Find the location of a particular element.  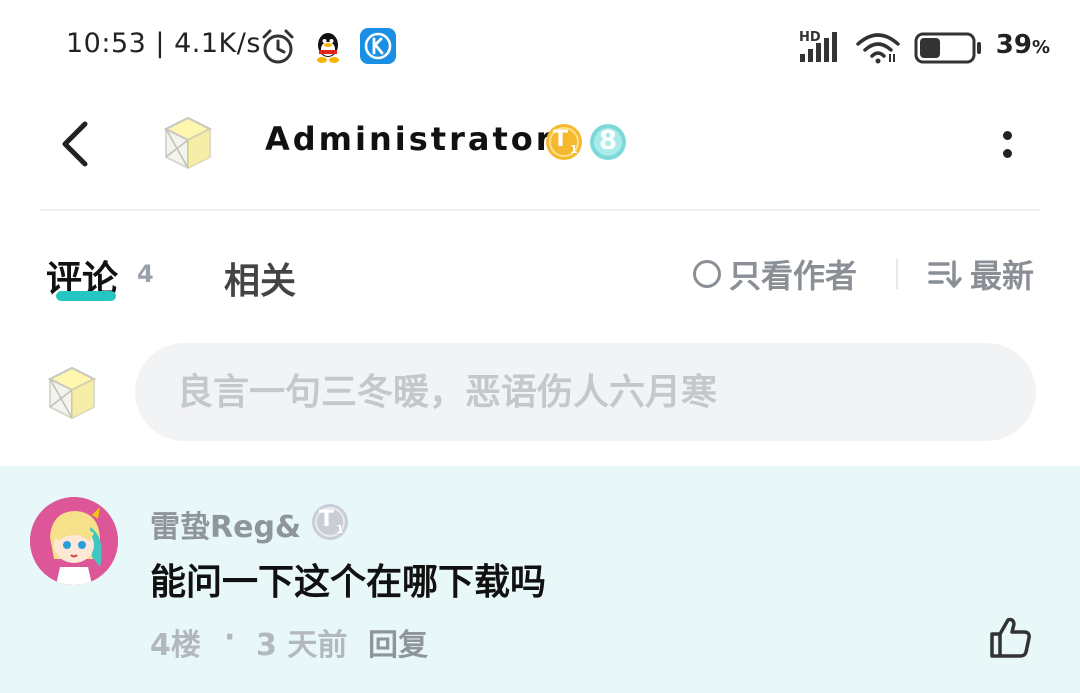

signal-icon is located at coordinates (818, 47).